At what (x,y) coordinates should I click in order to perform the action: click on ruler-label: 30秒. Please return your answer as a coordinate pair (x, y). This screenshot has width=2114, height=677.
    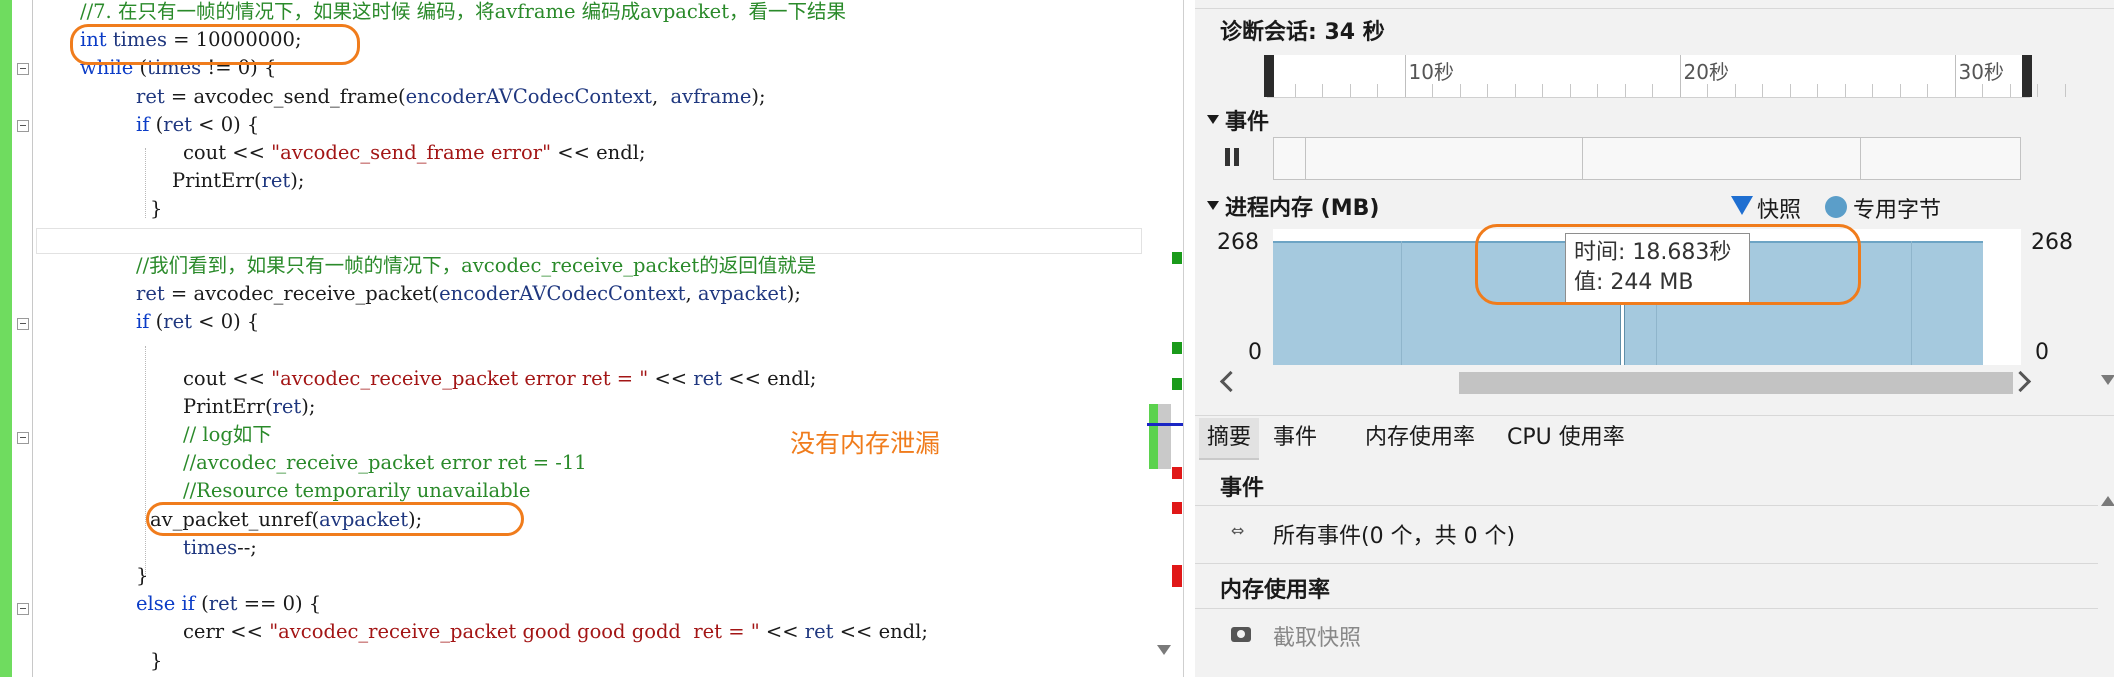
    Looking at the image, I should click on (1981, 72).